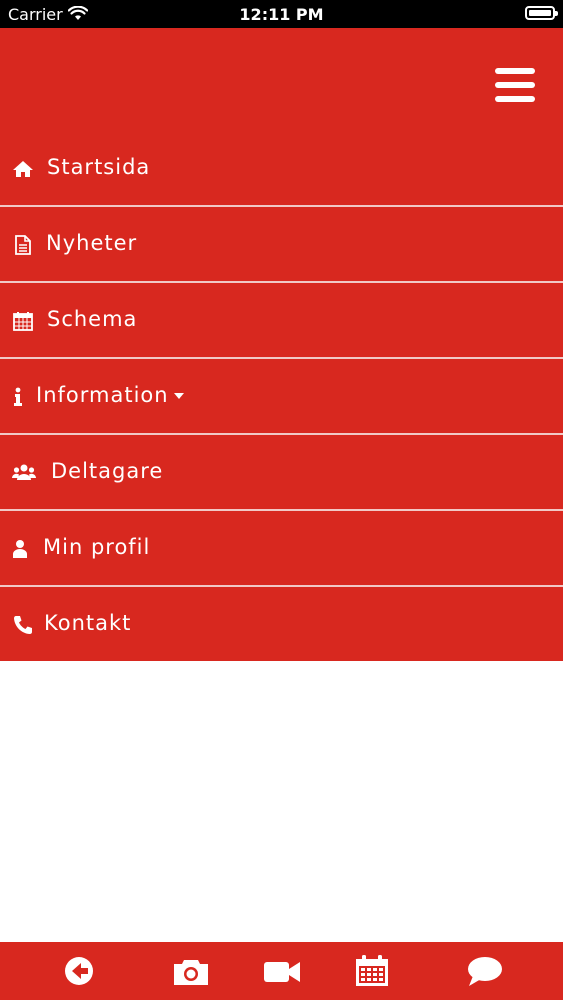 Image resolution: width=563 pixels, height=1000 pixels. I want to click on menu-item-label: Startsida, so click(99, 167).